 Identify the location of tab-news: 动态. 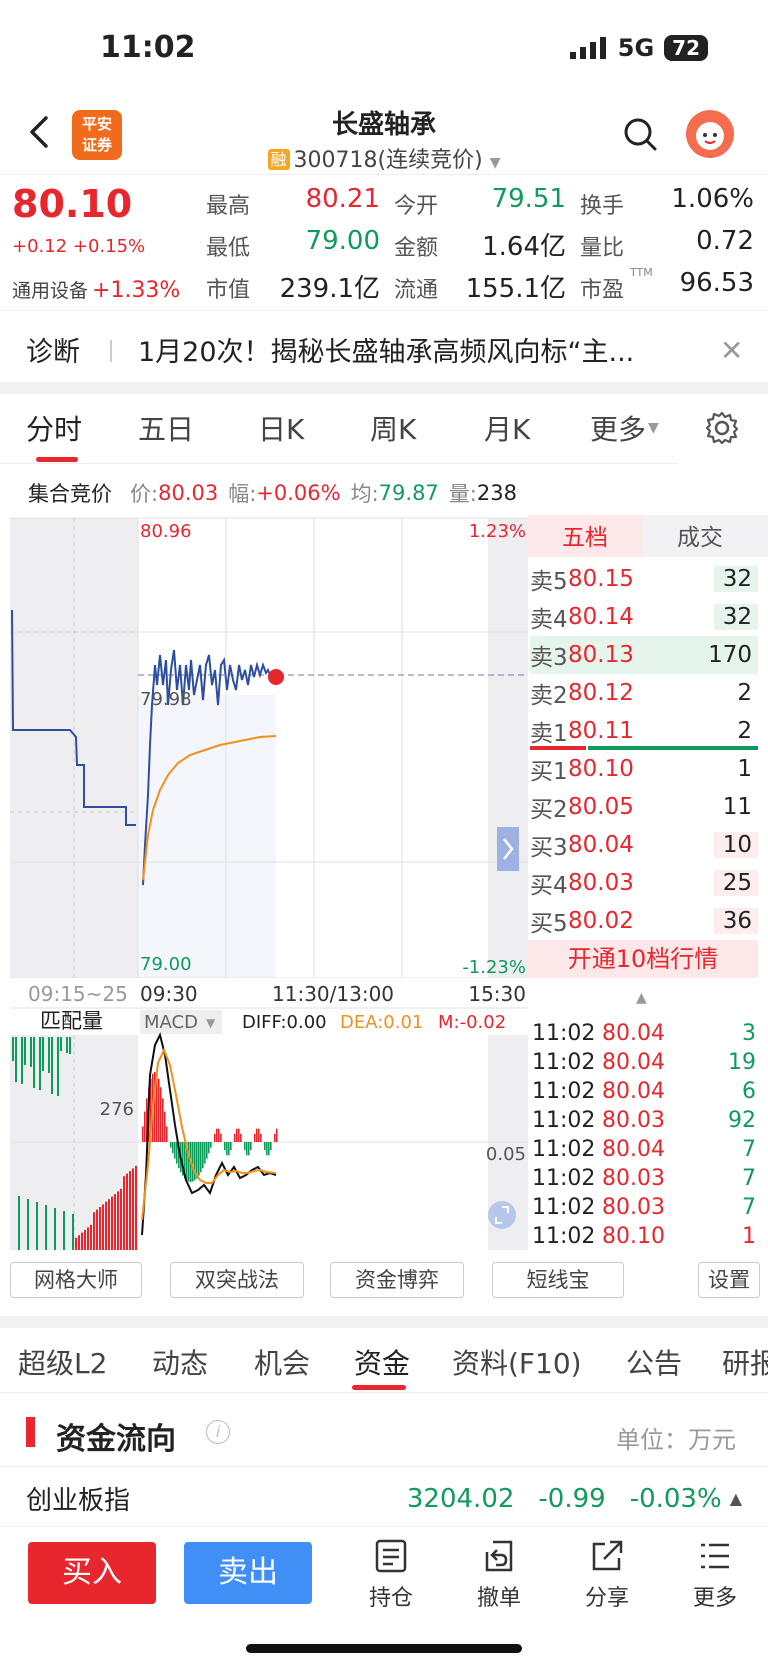
(180, 1362).